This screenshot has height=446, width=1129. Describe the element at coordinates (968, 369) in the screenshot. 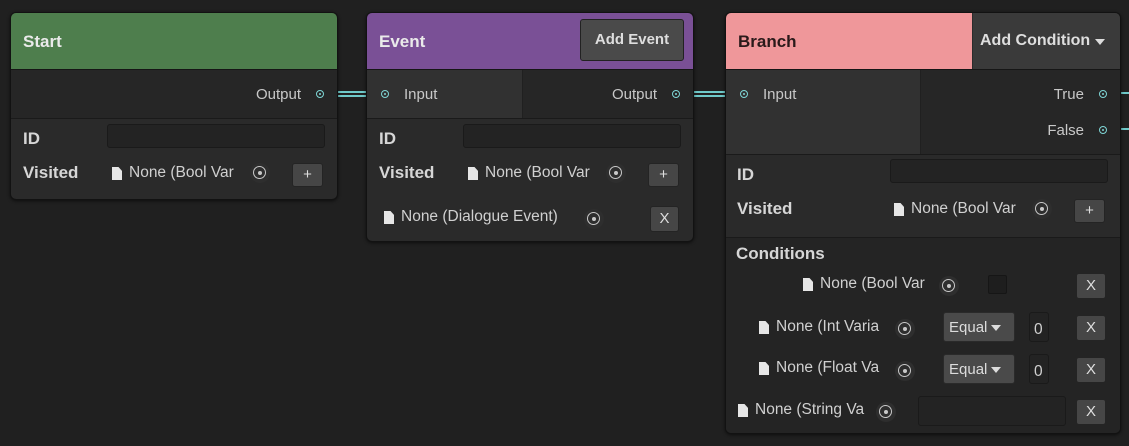

I see `condition-float-operator-value: Equal` at that location.